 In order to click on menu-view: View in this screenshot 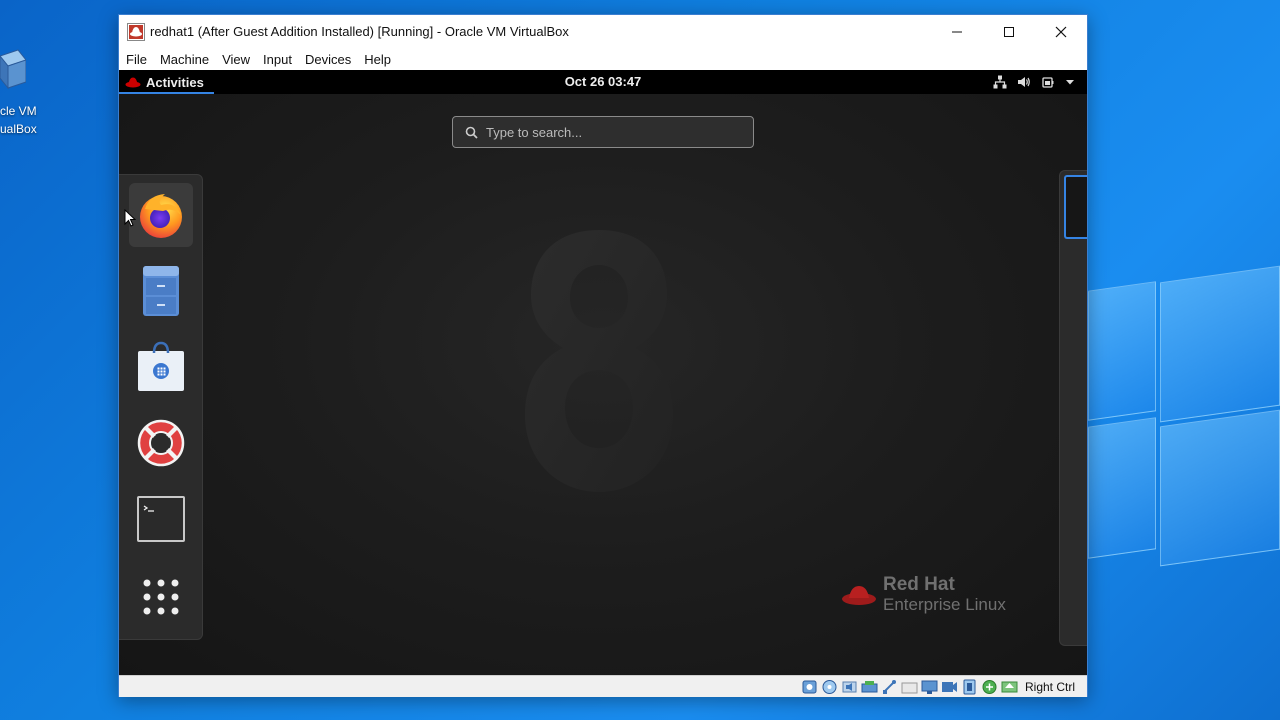, I will do `click(236, 59)`.